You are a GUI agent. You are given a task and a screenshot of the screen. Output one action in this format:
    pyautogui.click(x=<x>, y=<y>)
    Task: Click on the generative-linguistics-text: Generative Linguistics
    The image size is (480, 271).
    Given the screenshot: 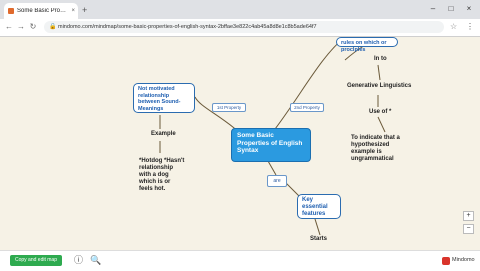 What is the action you would take?
    pyautogui.click(x=379, y=86)
    